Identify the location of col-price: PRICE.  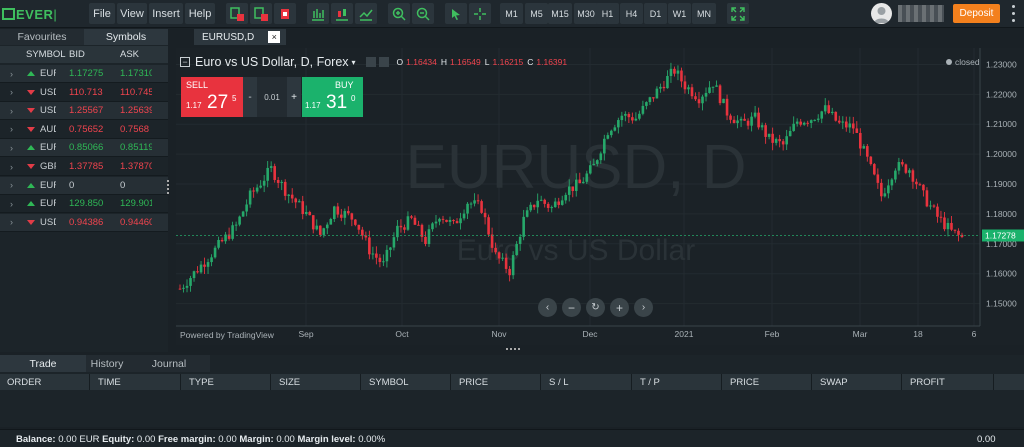
(473, 382).